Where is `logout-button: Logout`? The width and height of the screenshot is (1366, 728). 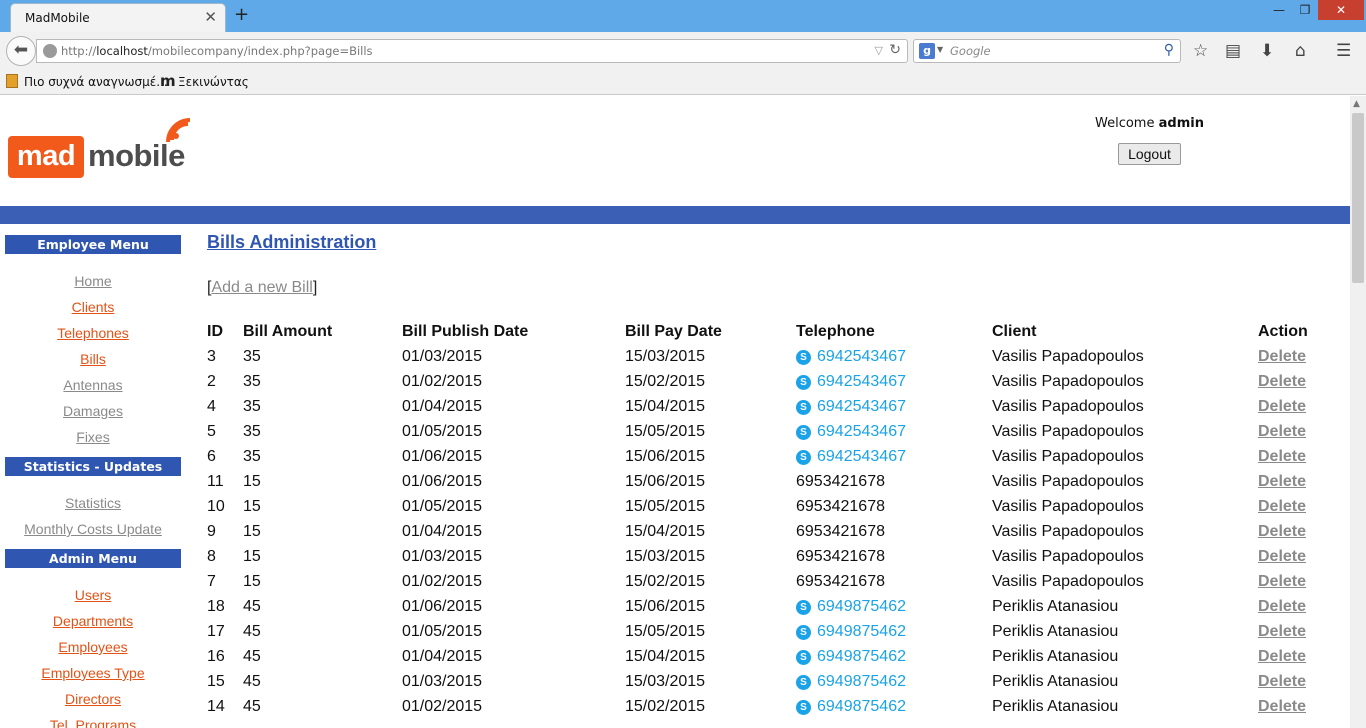
logout-button: Logout is located at coordinates (1149, 154).